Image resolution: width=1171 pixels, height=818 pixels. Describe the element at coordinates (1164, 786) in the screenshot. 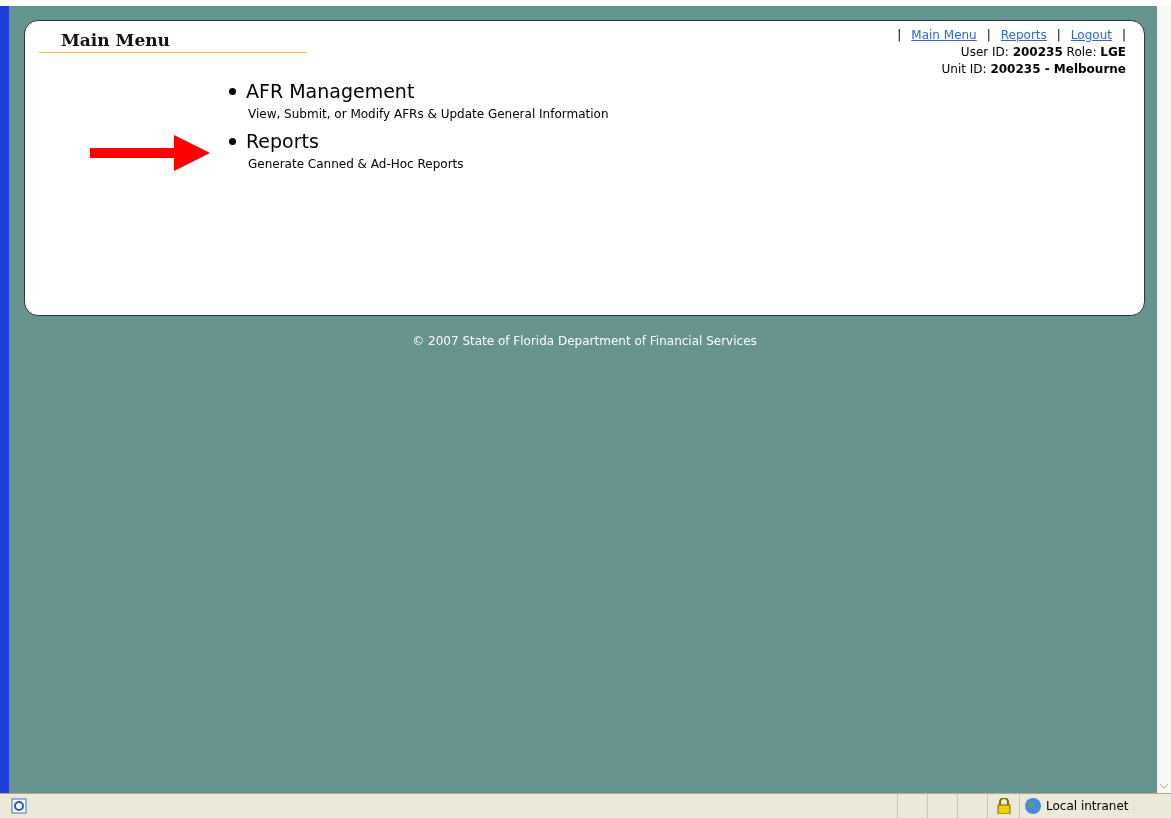

I see `scroll-down-icon` at that location.